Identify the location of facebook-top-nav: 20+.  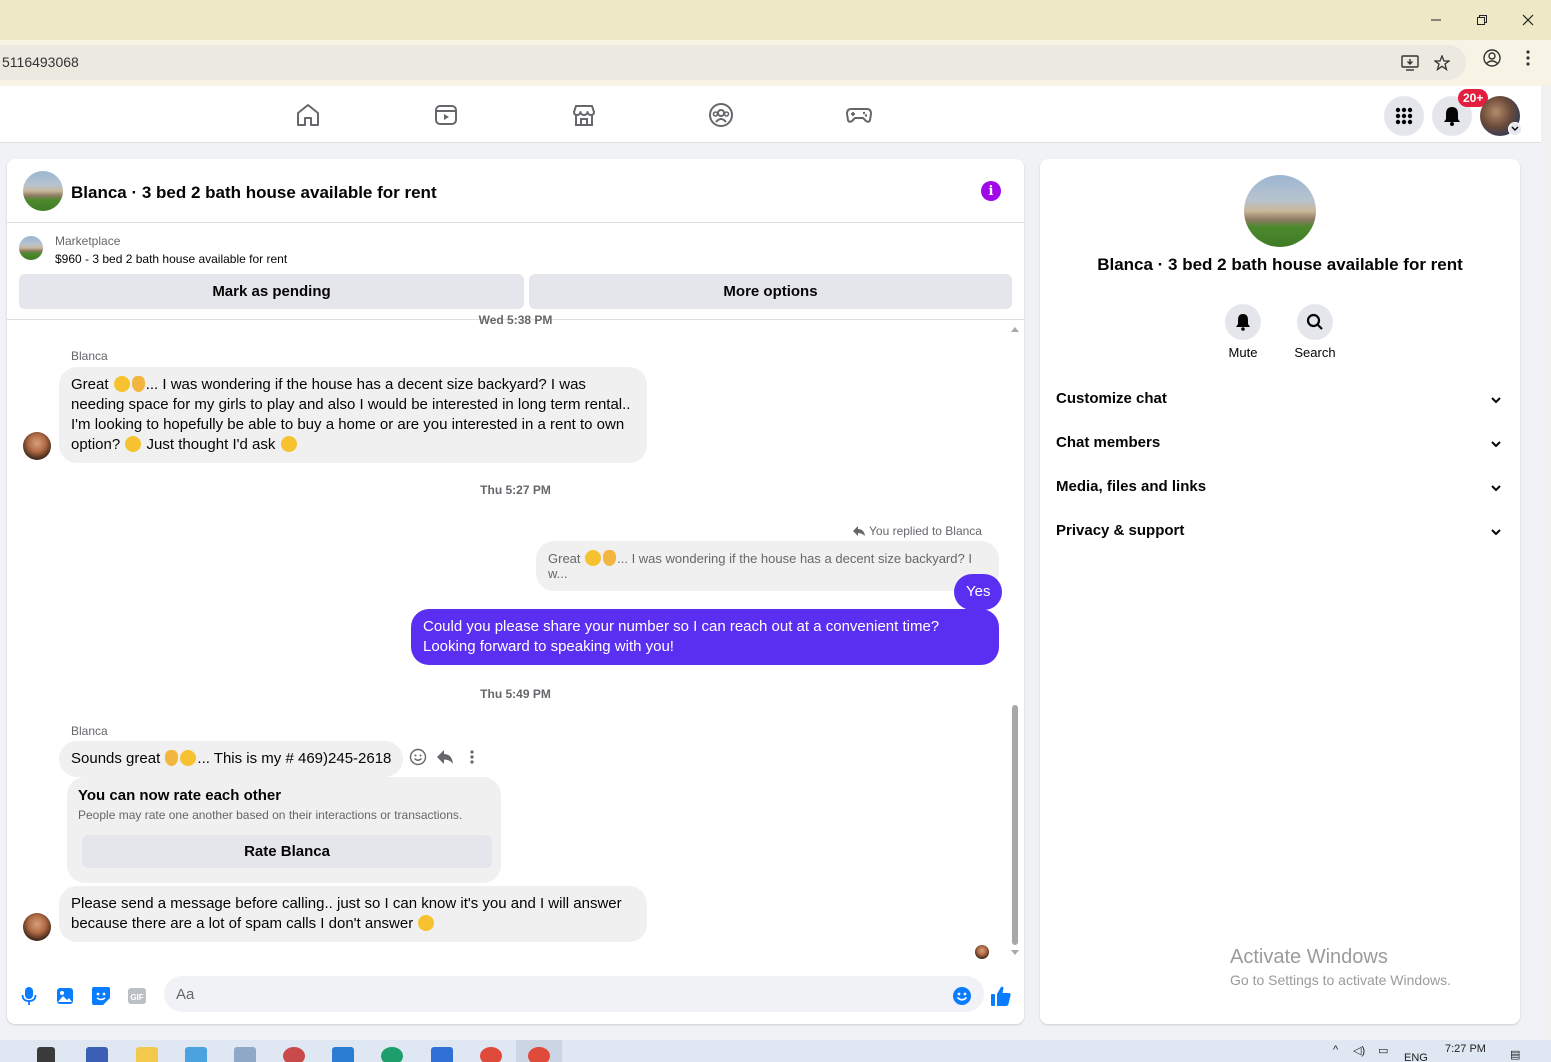
(770, 114).